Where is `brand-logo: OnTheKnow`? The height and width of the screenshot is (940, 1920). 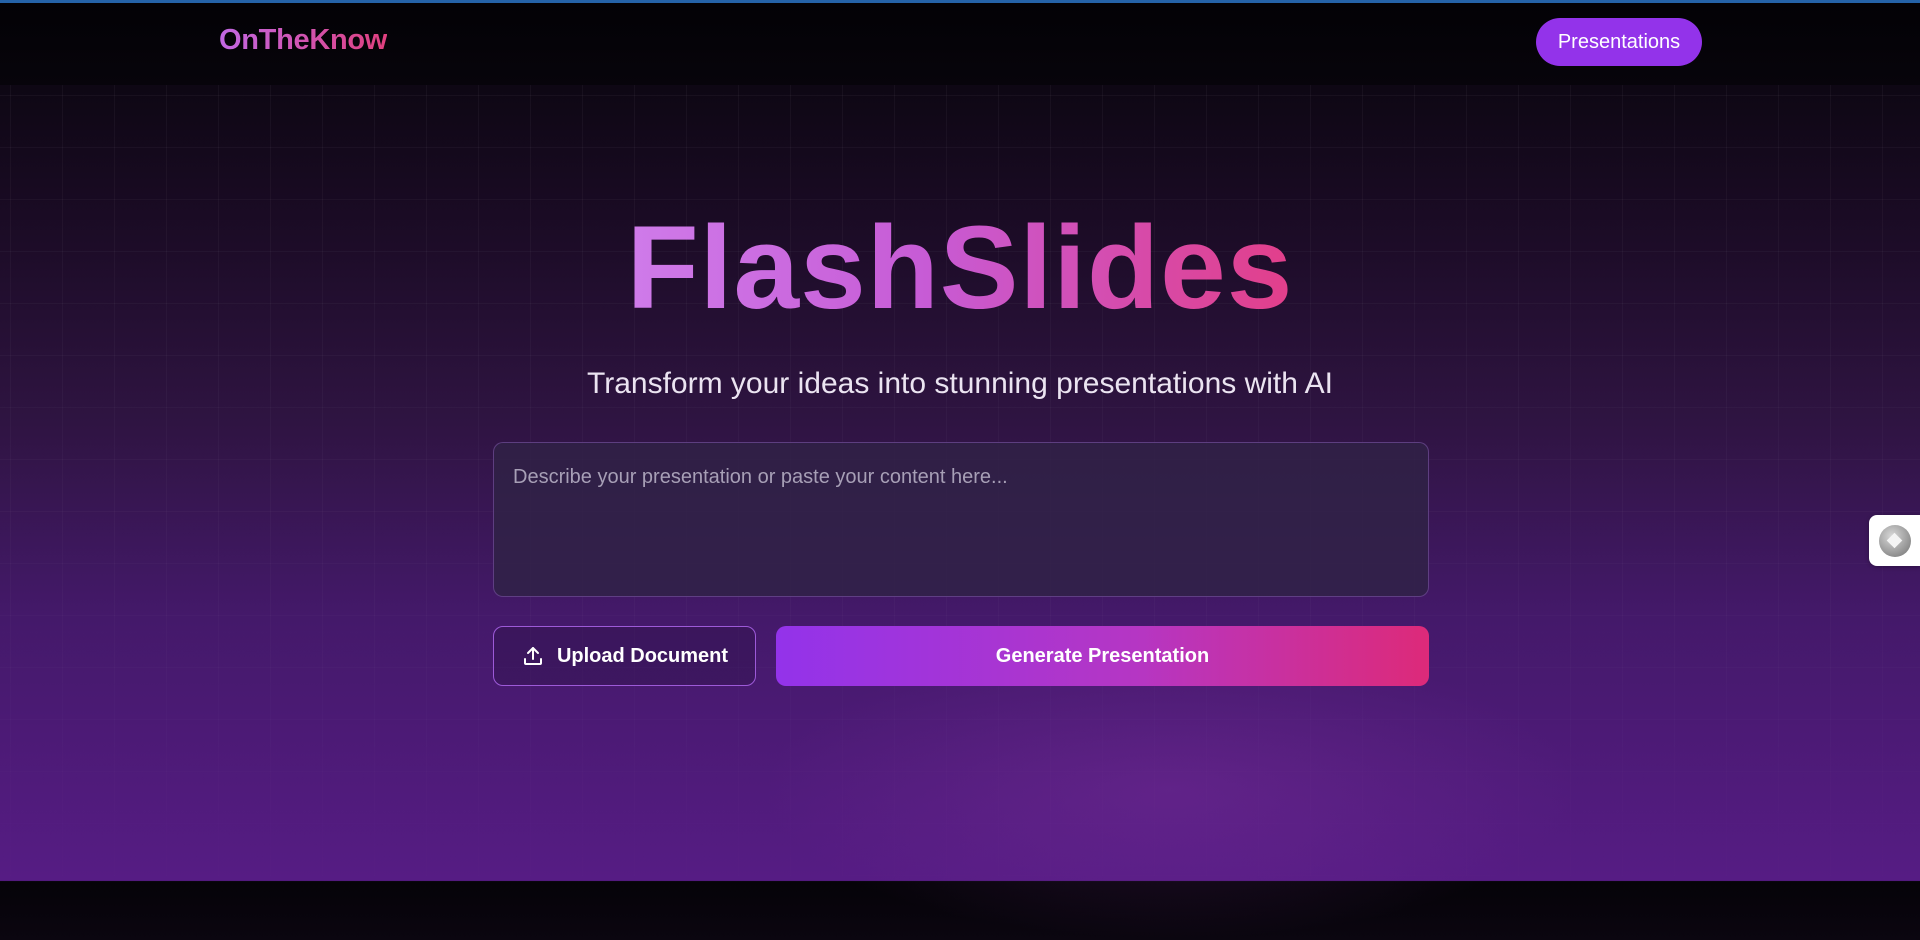 brand-logo: OnTheKnow is located at coordinates (303, 40).